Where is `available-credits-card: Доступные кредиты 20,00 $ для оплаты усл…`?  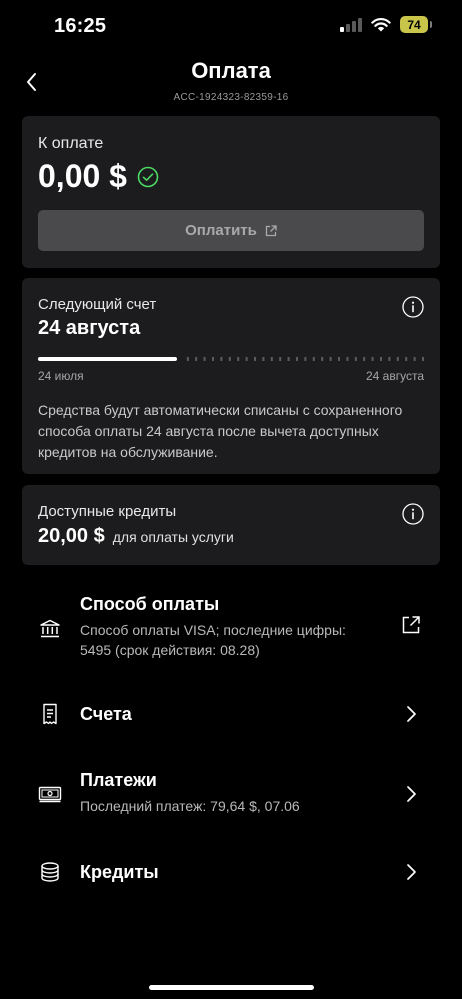 available-credits-card: Доступные кредиты 20,00 $ для оплаты усл… is located at coordinates (231, 525).